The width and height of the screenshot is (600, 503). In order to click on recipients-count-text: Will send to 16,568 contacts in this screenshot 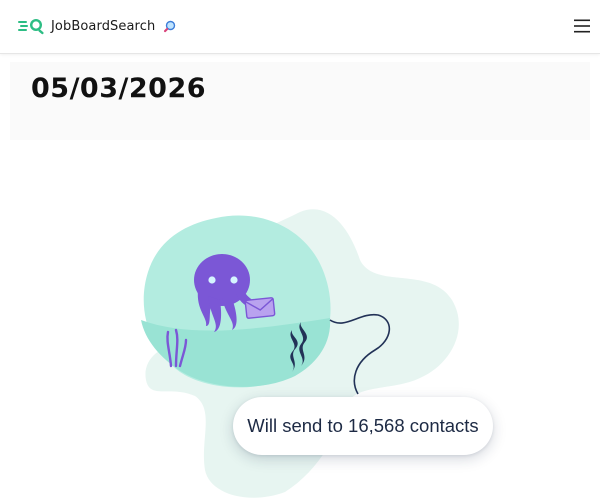, I will do `click(363, 425)`.